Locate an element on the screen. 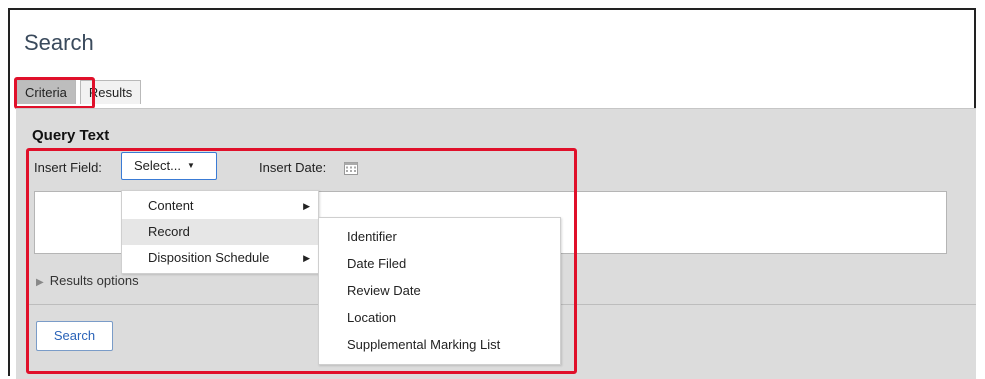 Image resolution: width=985 pixels, height=379 pixels. submenu-item-location: Location is located at coordinates (439, 317).